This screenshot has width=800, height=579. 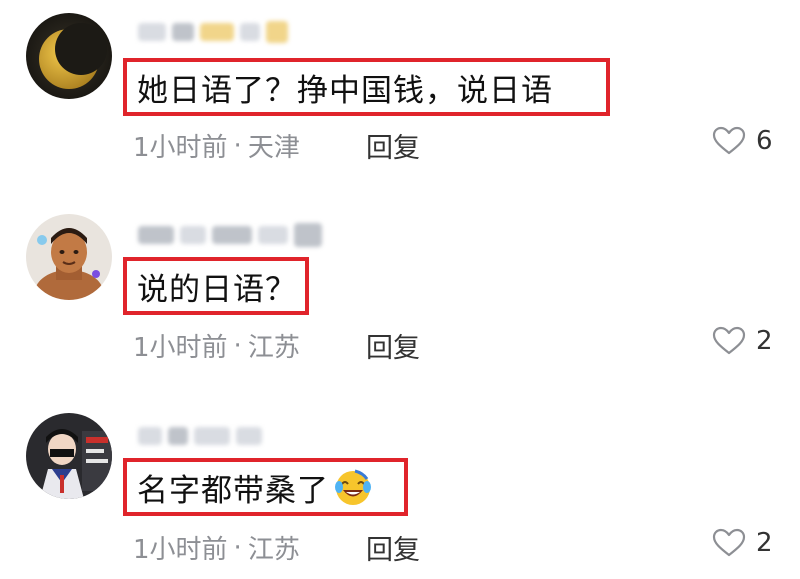 I want to click on like-count: 6, so click(x=764, y=141).